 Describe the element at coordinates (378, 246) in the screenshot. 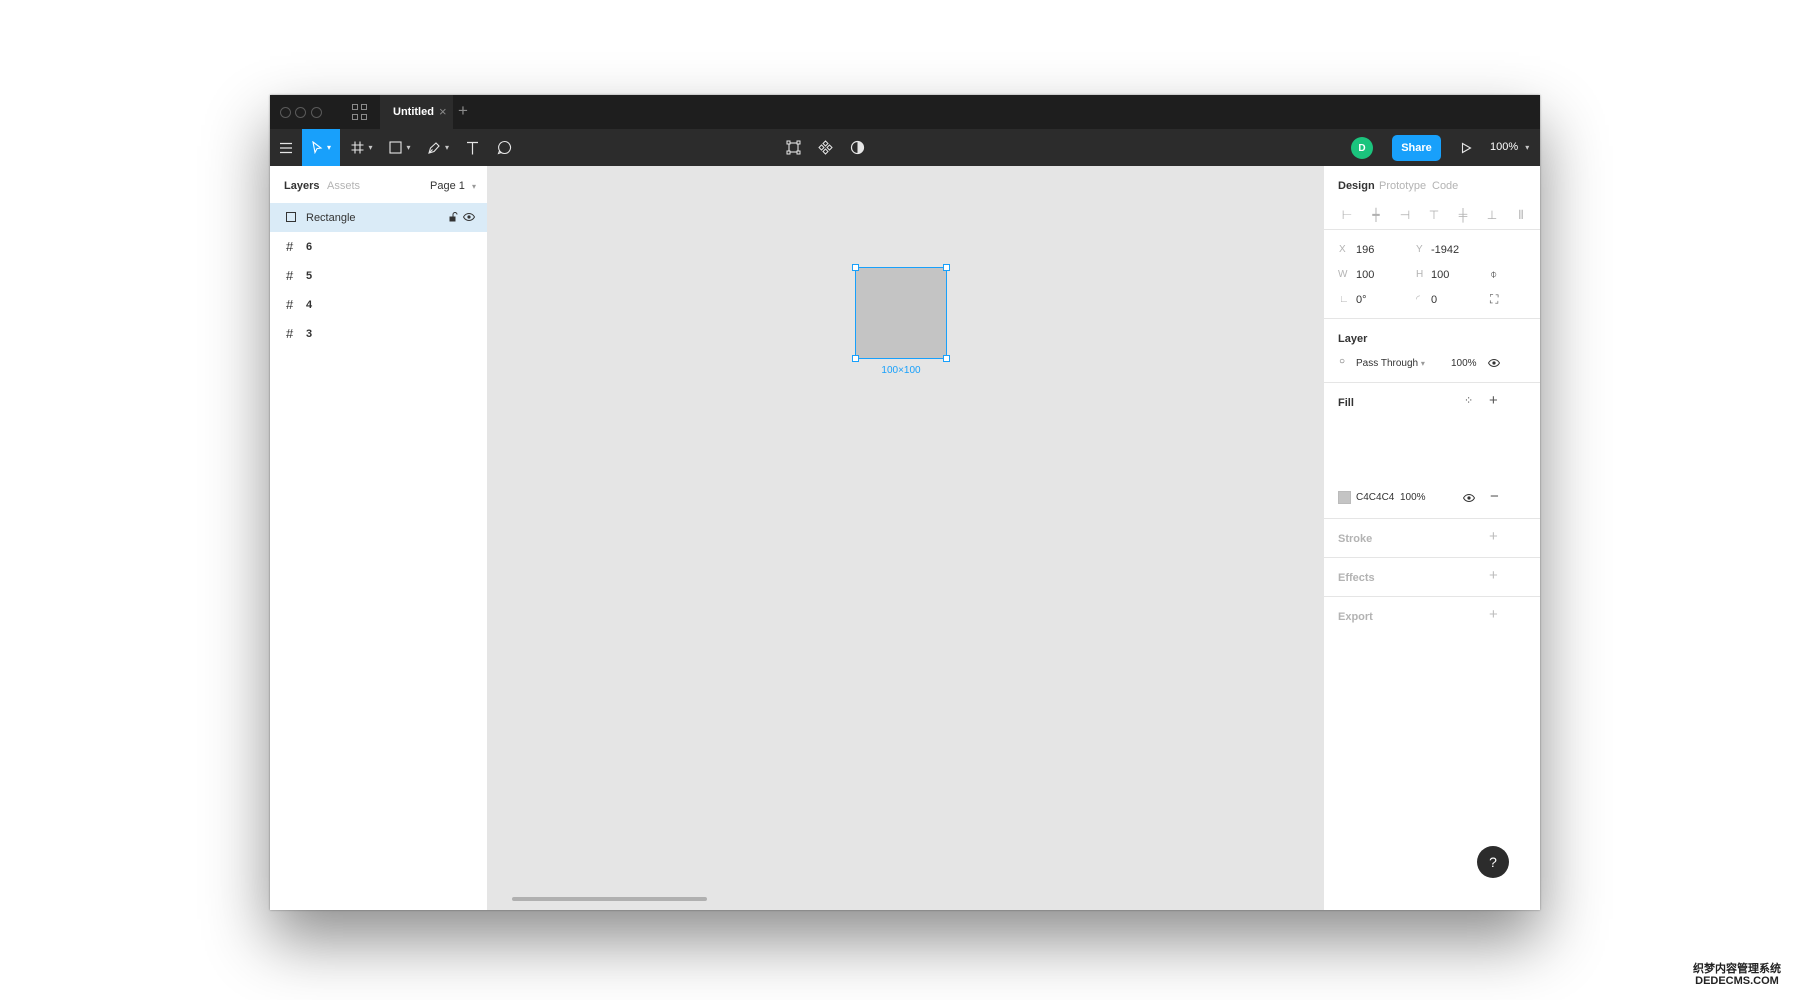

I see `layer-row-frame: # 6` at that location.